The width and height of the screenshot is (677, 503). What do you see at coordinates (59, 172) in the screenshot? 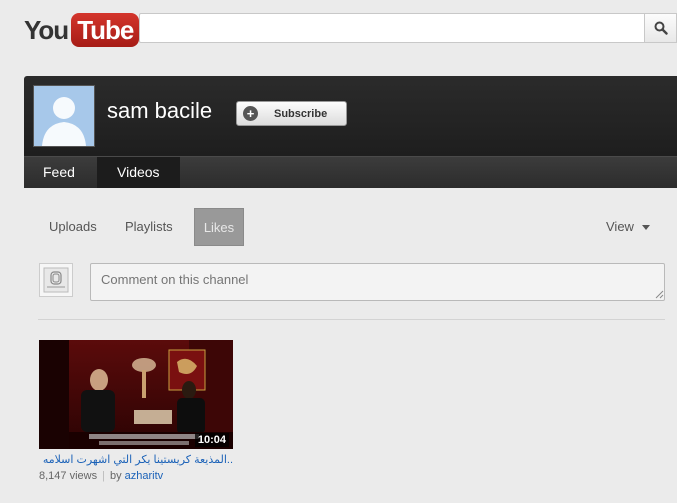
I see `tab-feed: Feed` at bounding box center [59, 172].